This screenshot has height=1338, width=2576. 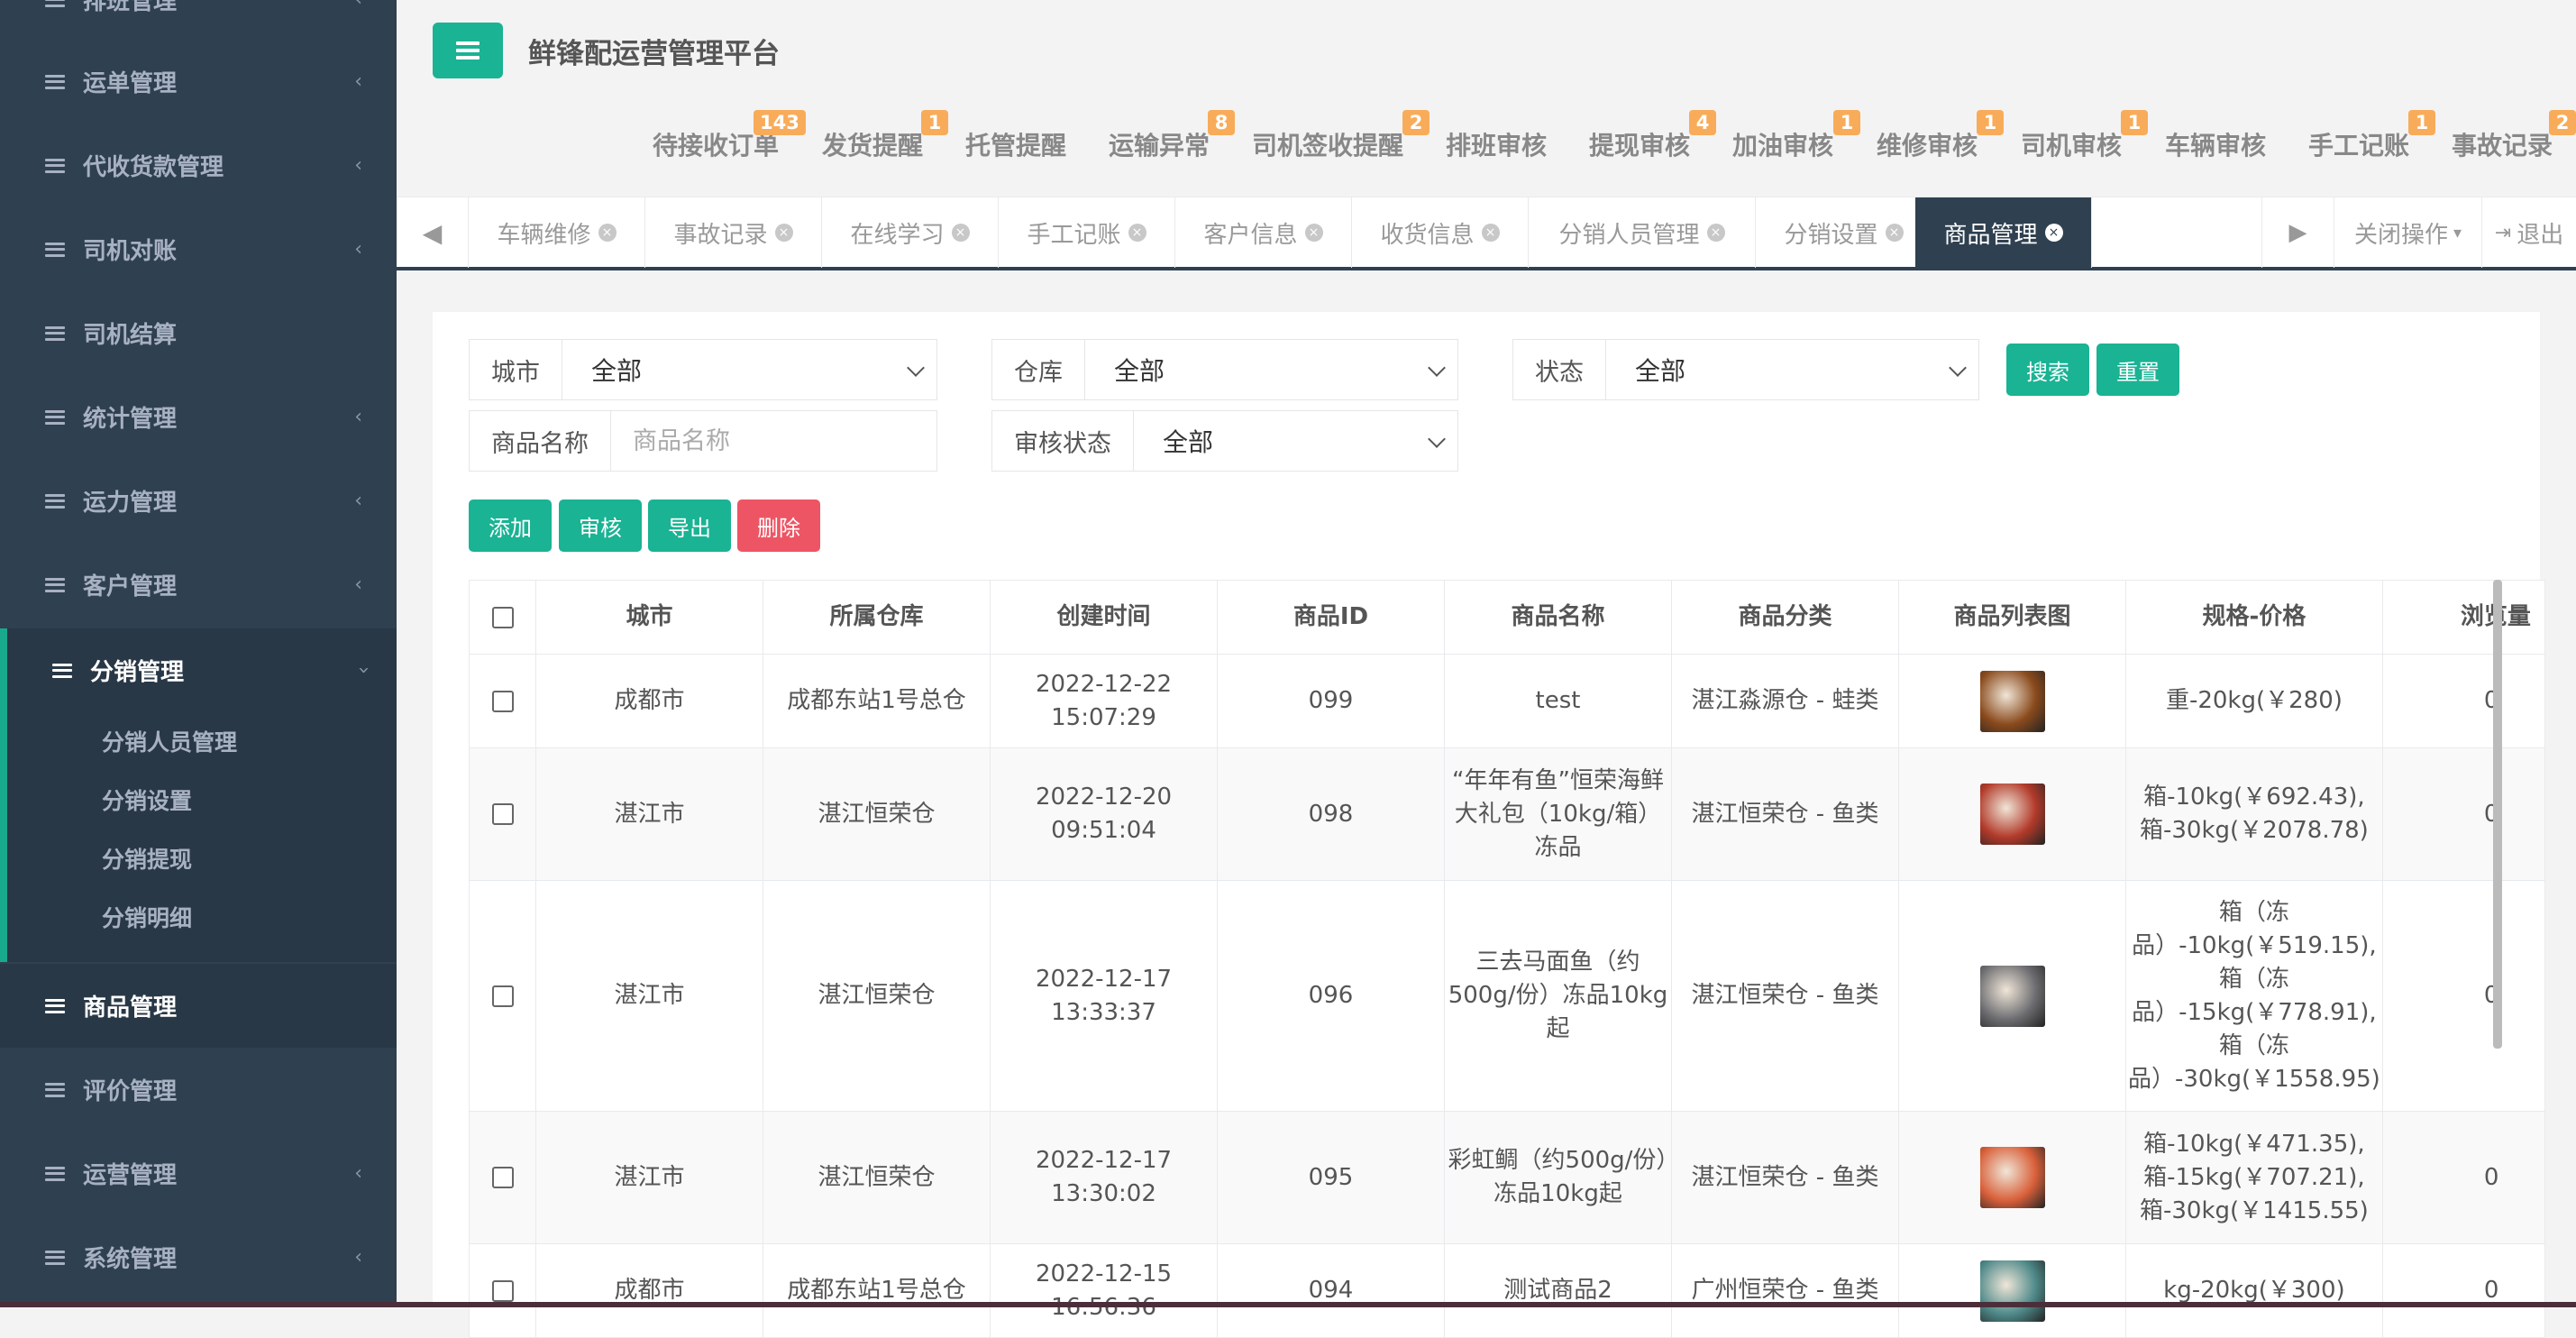 What do you see at coordinates (198, 417) in the screenshot?
I see `sidebar-item-stats: 统计管理 ‹` at bounding box center [198, 417].